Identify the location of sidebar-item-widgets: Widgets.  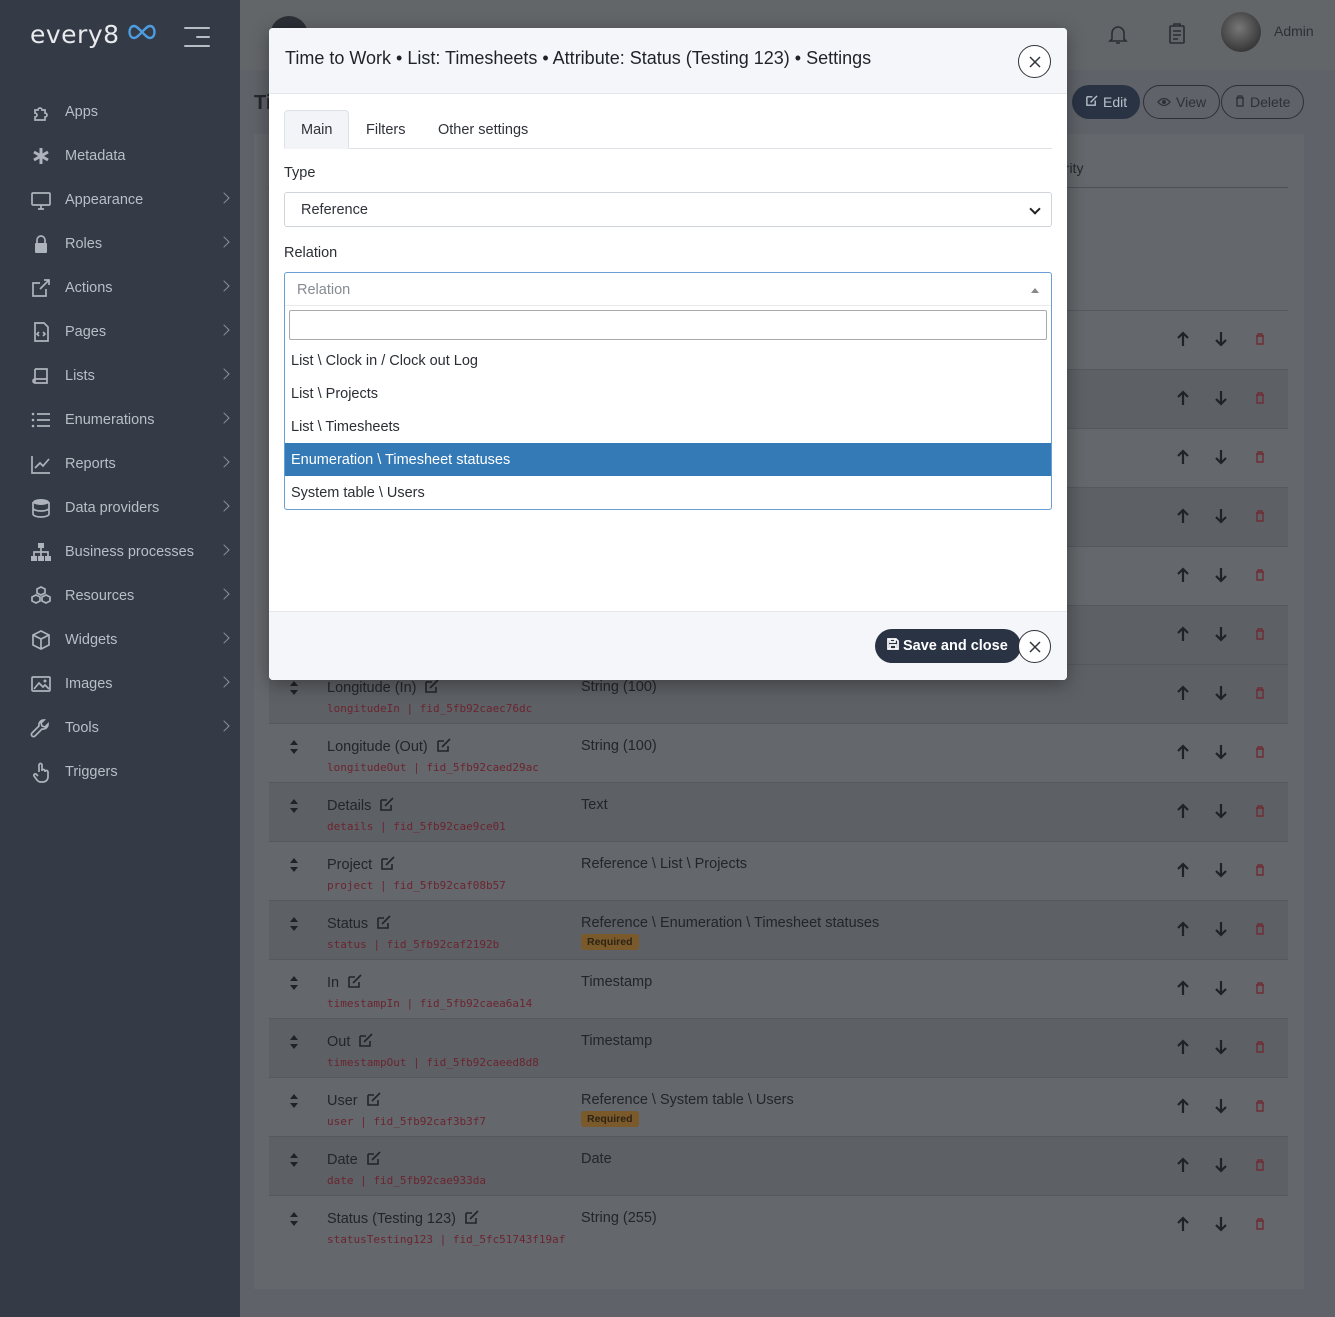
(120, 640).